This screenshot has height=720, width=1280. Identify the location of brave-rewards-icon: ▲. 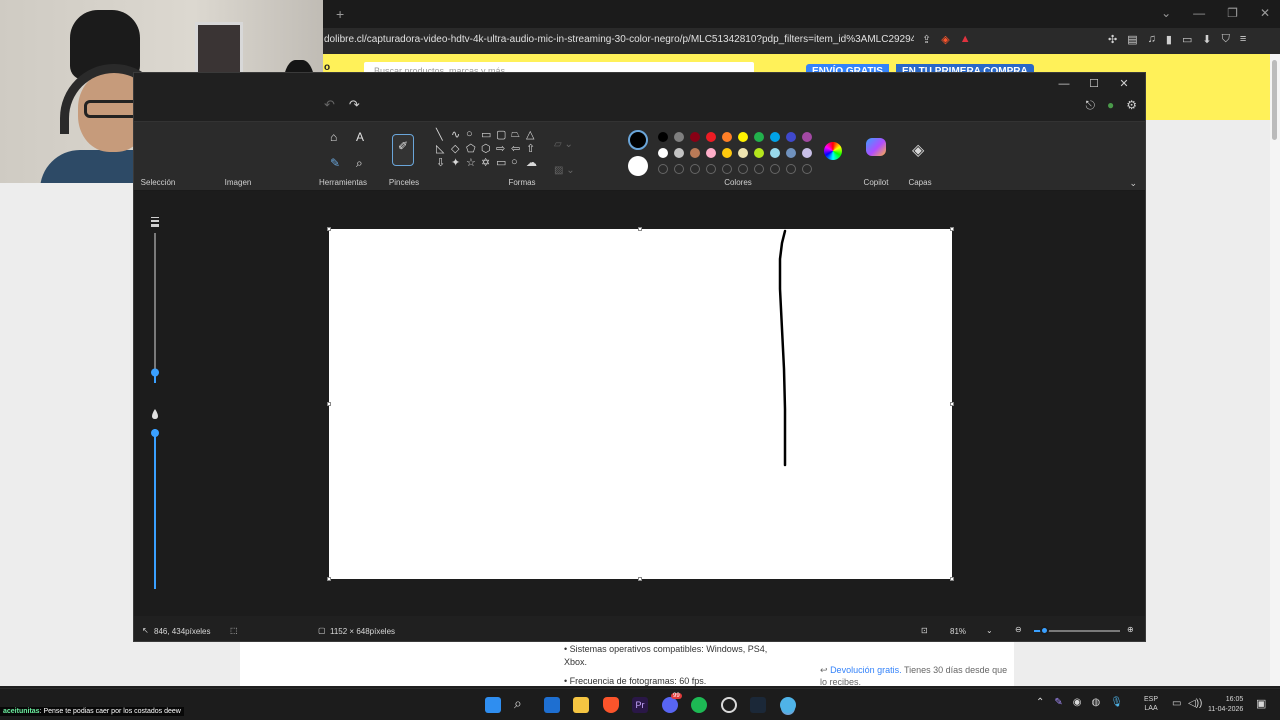
(965, 39).